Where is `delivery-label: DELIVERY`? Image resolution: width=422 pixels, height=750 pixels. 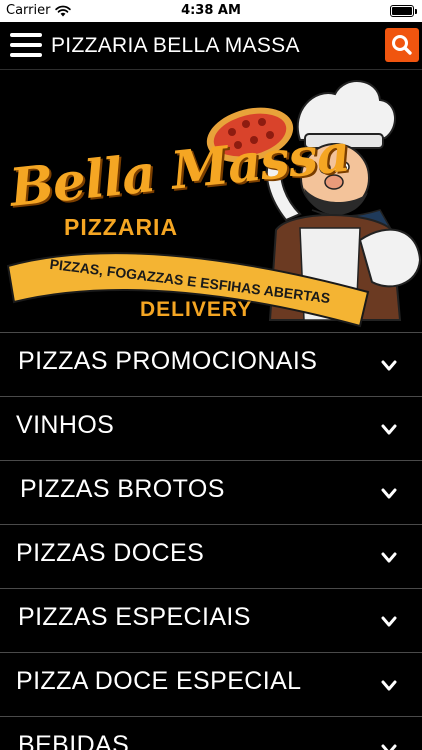
delivery-label: DELIVERY is located at coordinates (196, 309).